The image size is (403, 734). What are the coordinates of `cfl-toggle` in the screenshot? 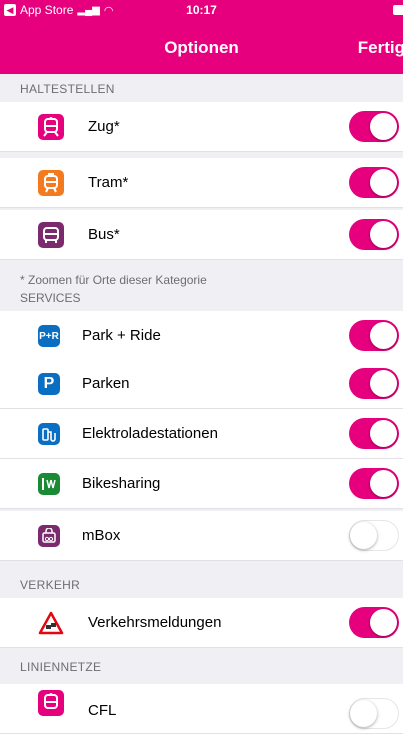 It's located at (374, 713).